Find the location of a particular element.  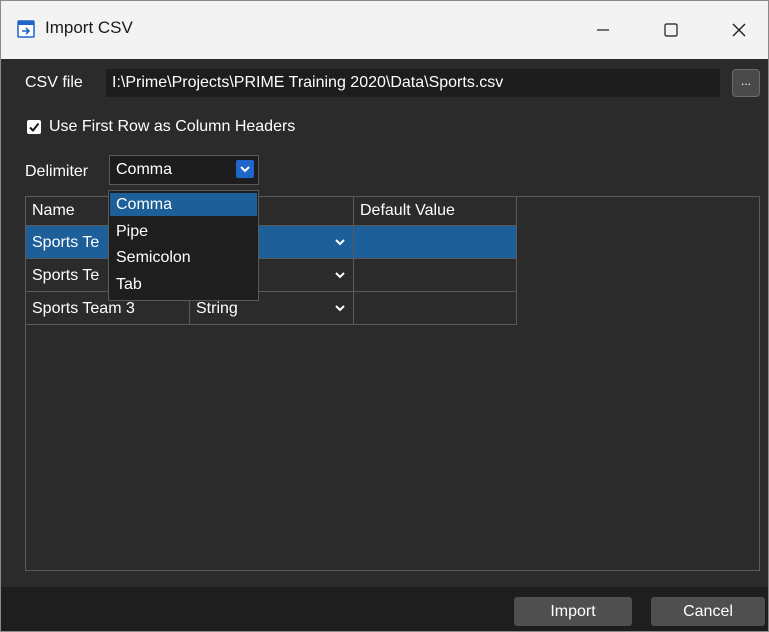

first-row-headers-checkbox is located at coordinates (34, 127).